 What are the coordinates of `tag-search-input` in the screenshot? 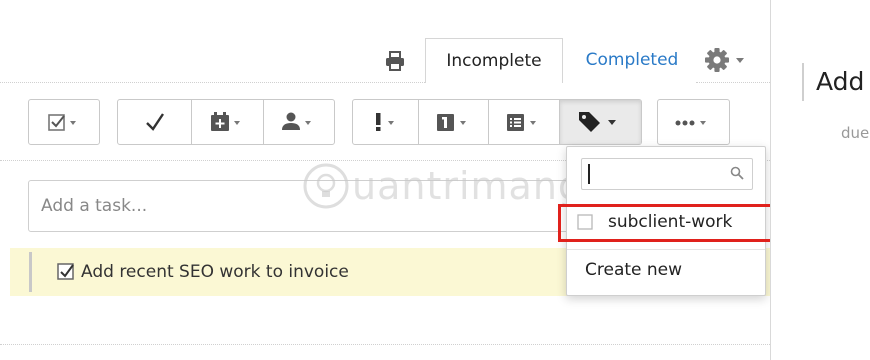 It's located at (667, 174).